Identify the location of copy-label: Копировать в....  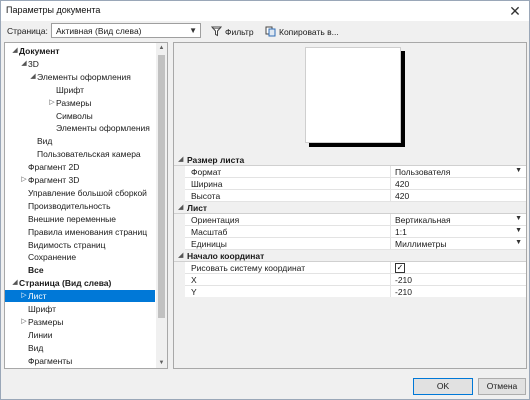
(309, 31).